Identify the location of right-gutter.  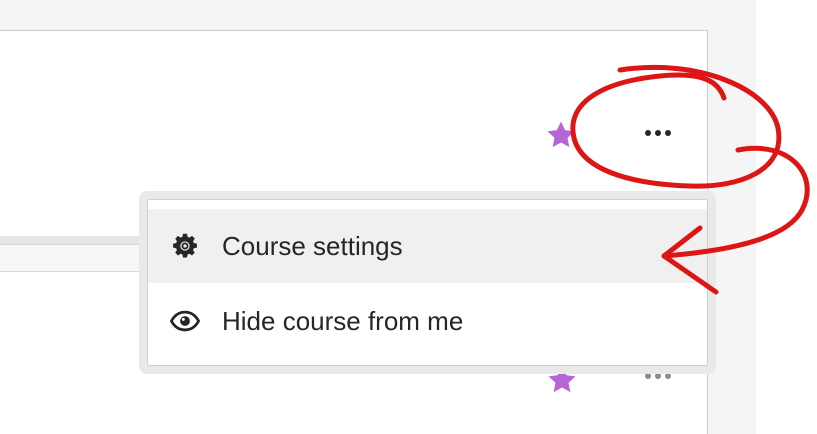
(786, 217).